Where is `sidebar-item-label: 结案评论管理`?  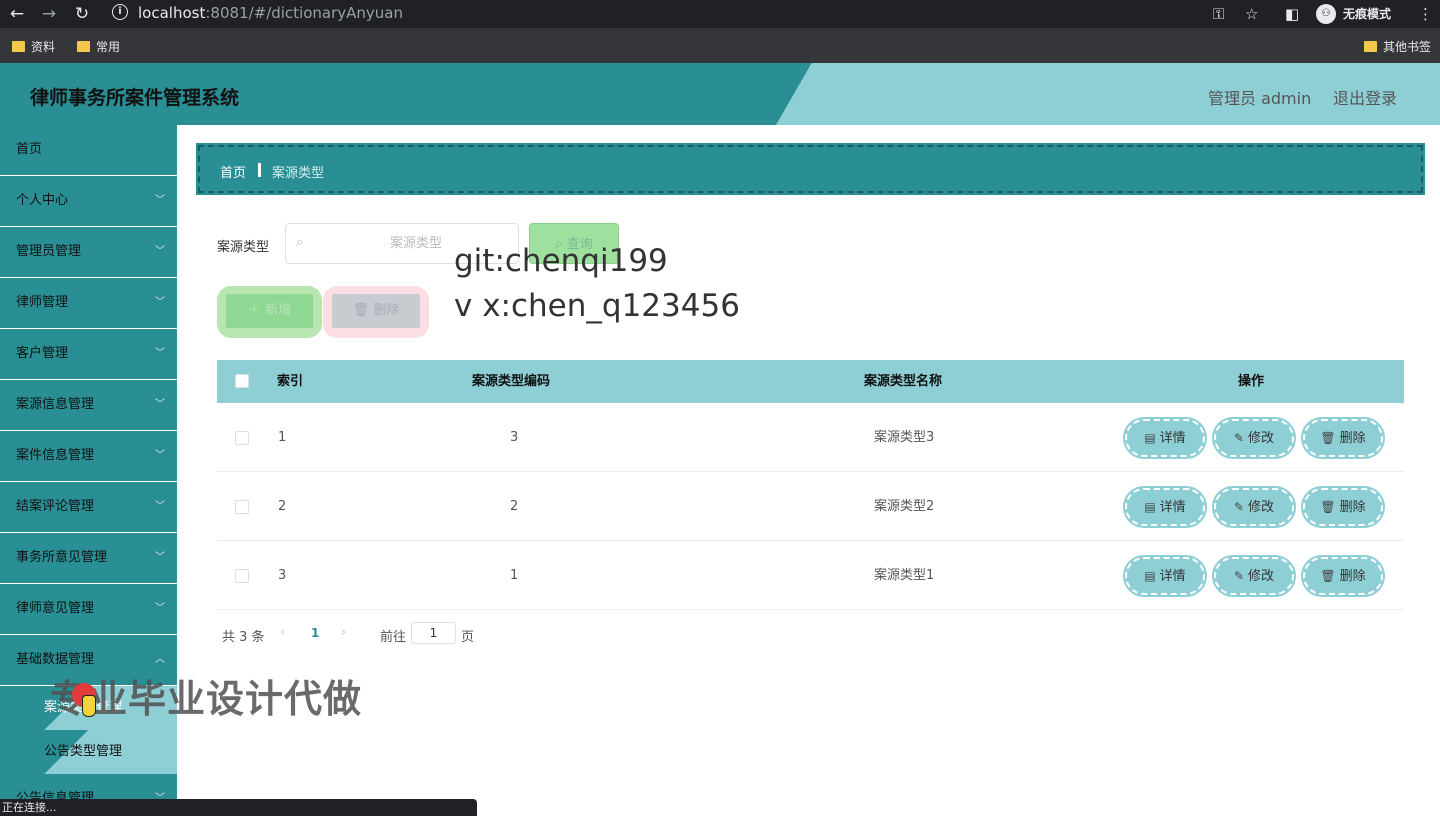
sidebar-item-label: 结案评论管理 is located at coordinates (55, 506).